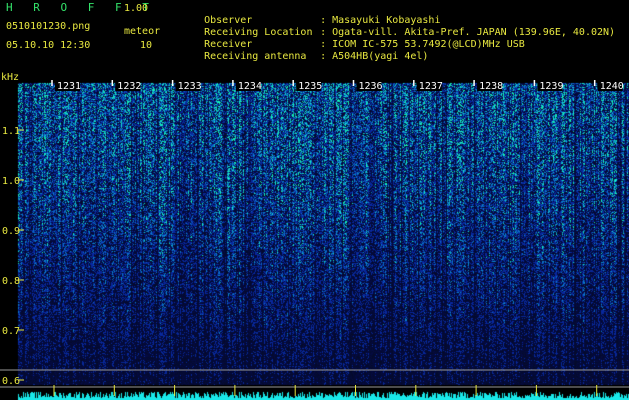  I want to click on y-tick-label: 0.6, so click(11, 381).